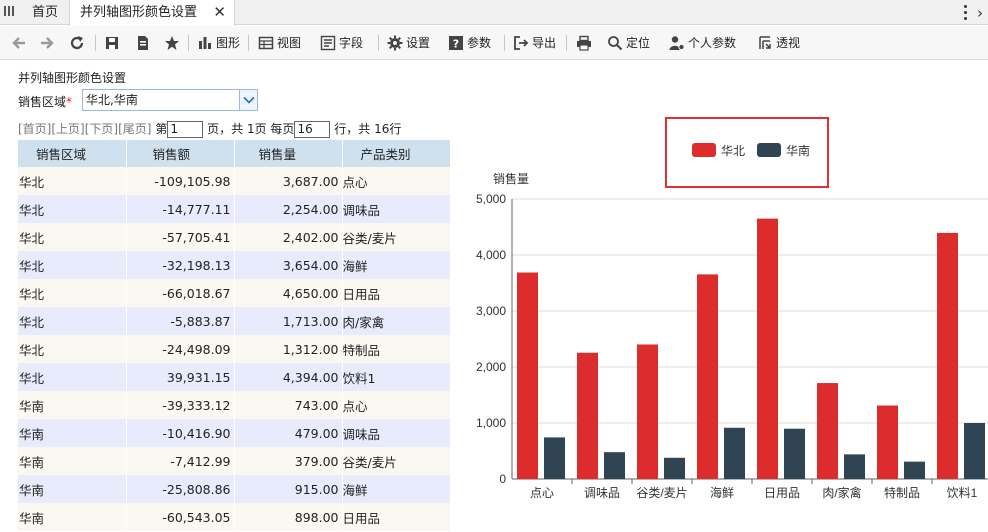 This screenshot has width=988, height=532. What do you see at coordinates (180, 293) in the screenshot?
I see `cell-sales-amount: -66,018.67` at bounding box center [180, 293].